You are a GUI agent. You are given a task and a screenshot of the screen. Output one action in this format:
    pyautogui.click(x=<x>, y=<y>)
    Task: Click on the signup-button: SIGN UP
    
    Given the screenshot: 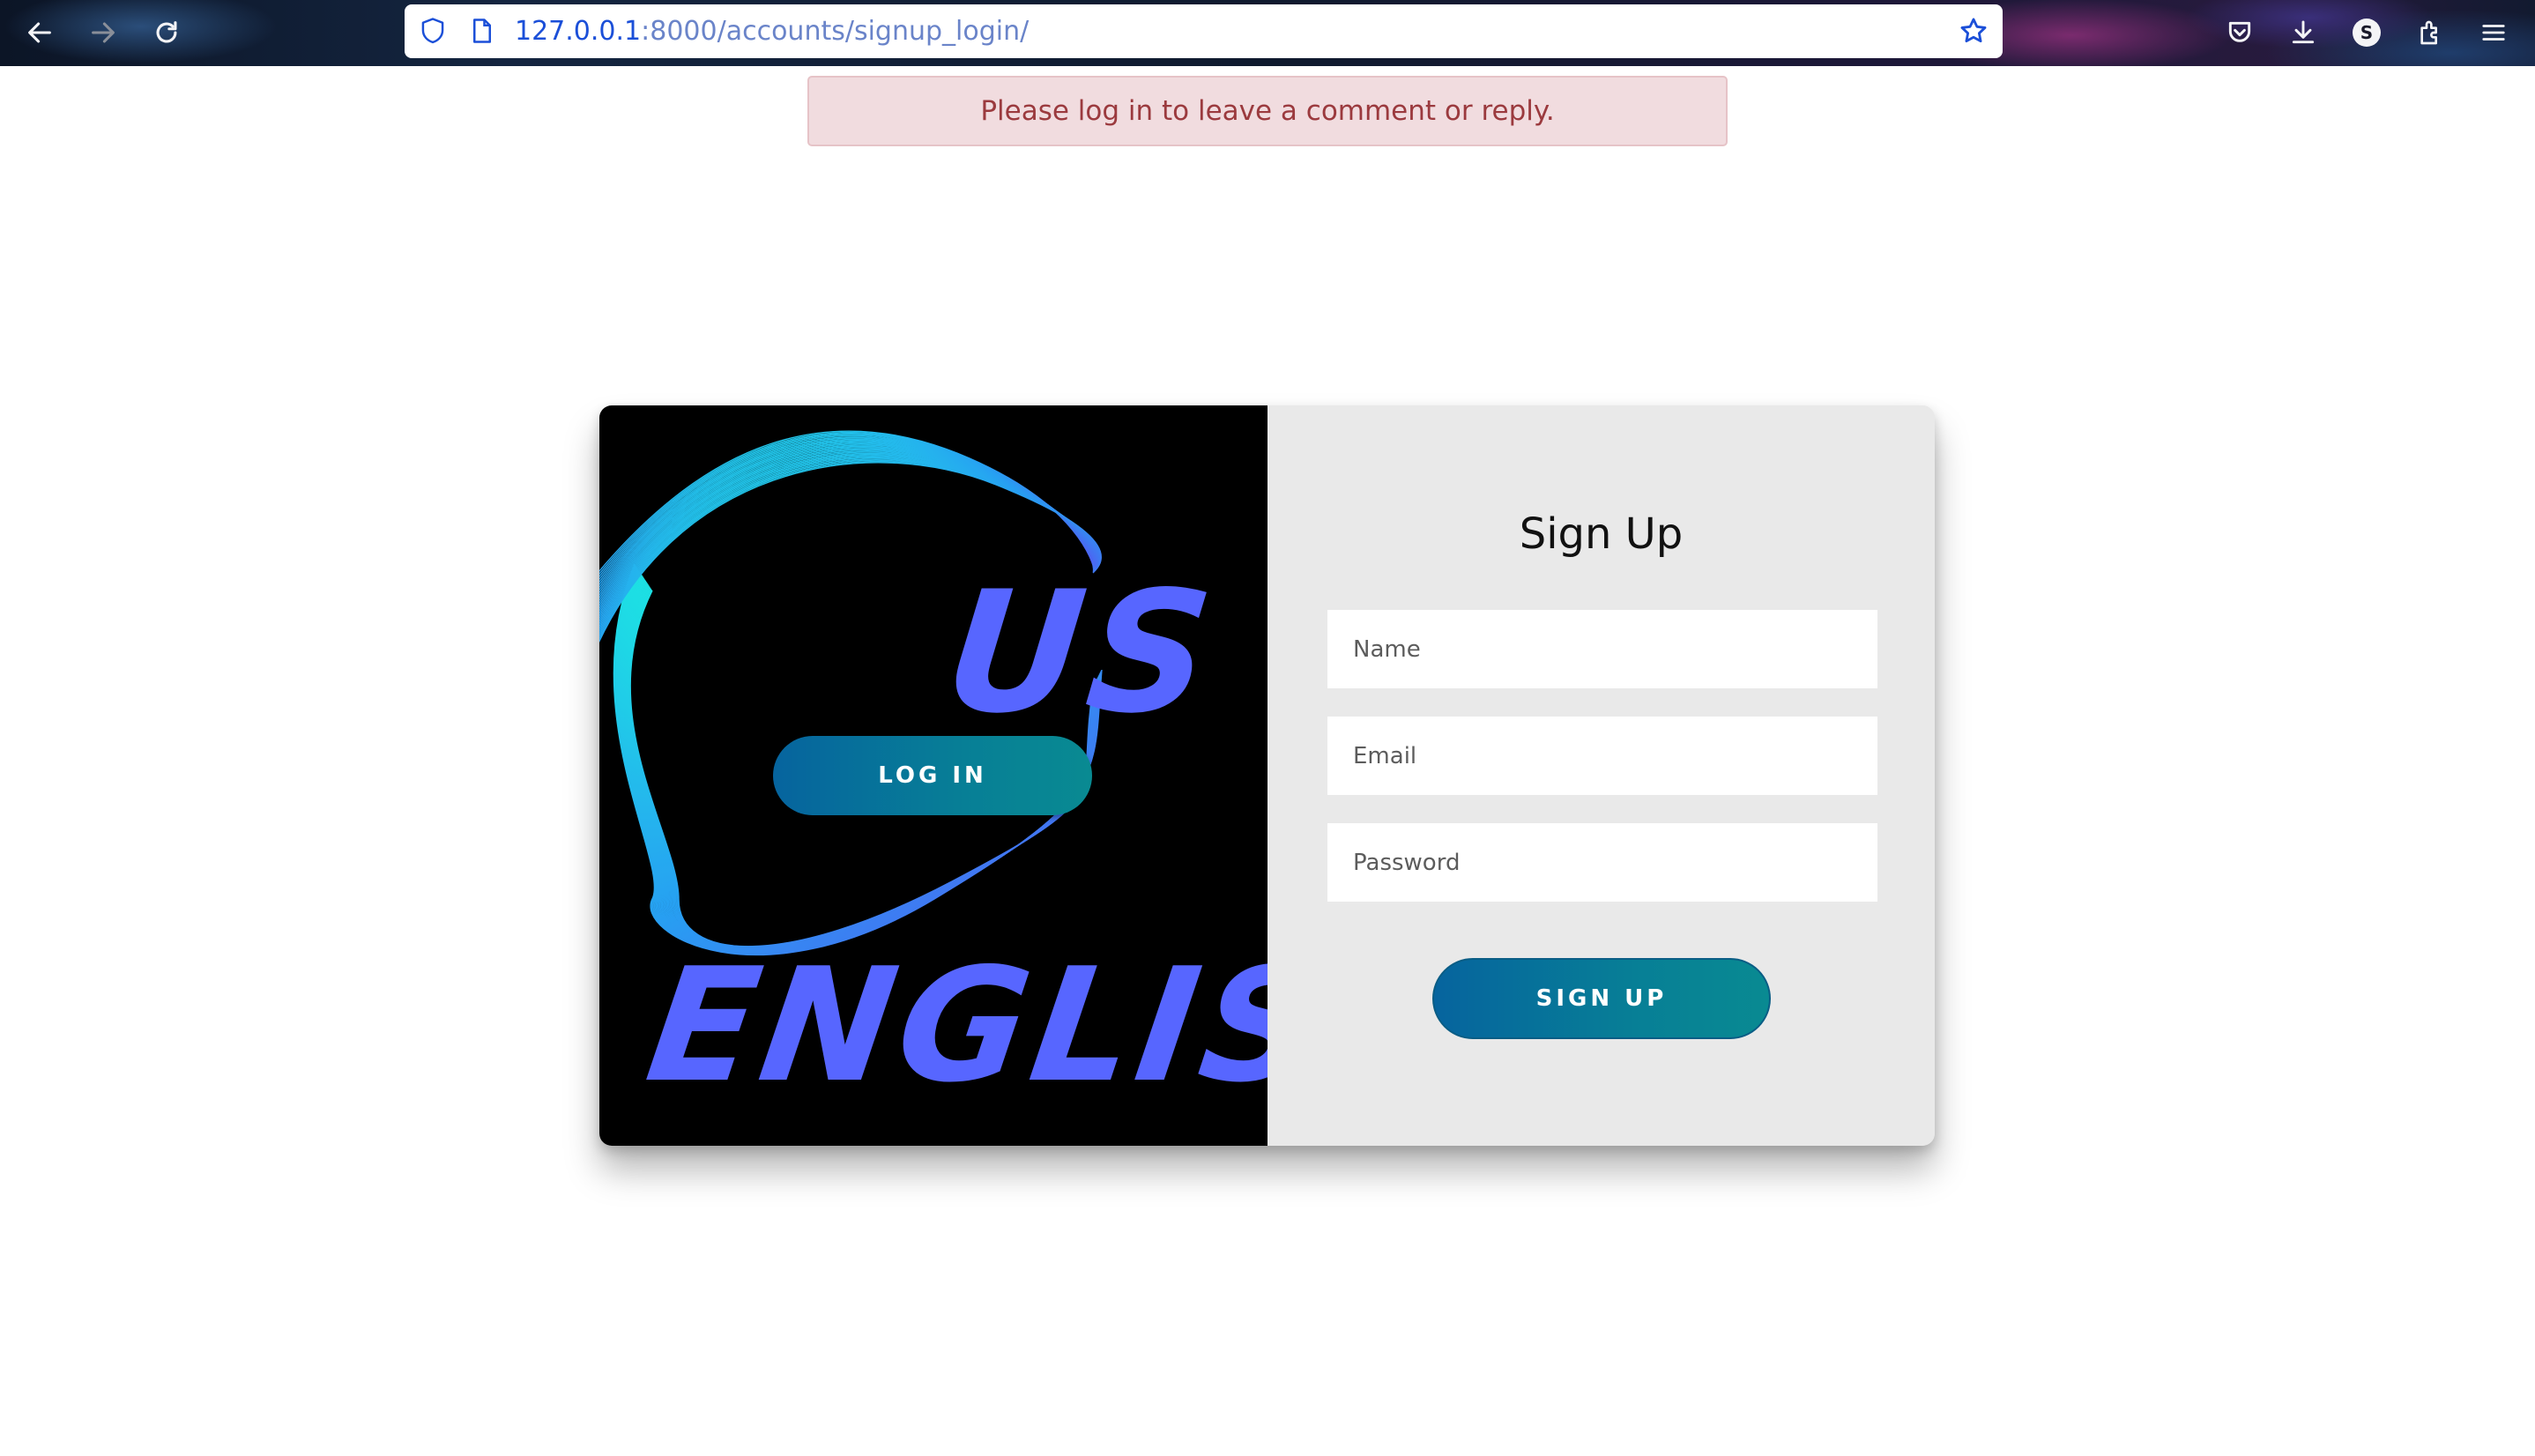 What is the action you would take?
    pyautogui.click(x=1601, y=998)
    